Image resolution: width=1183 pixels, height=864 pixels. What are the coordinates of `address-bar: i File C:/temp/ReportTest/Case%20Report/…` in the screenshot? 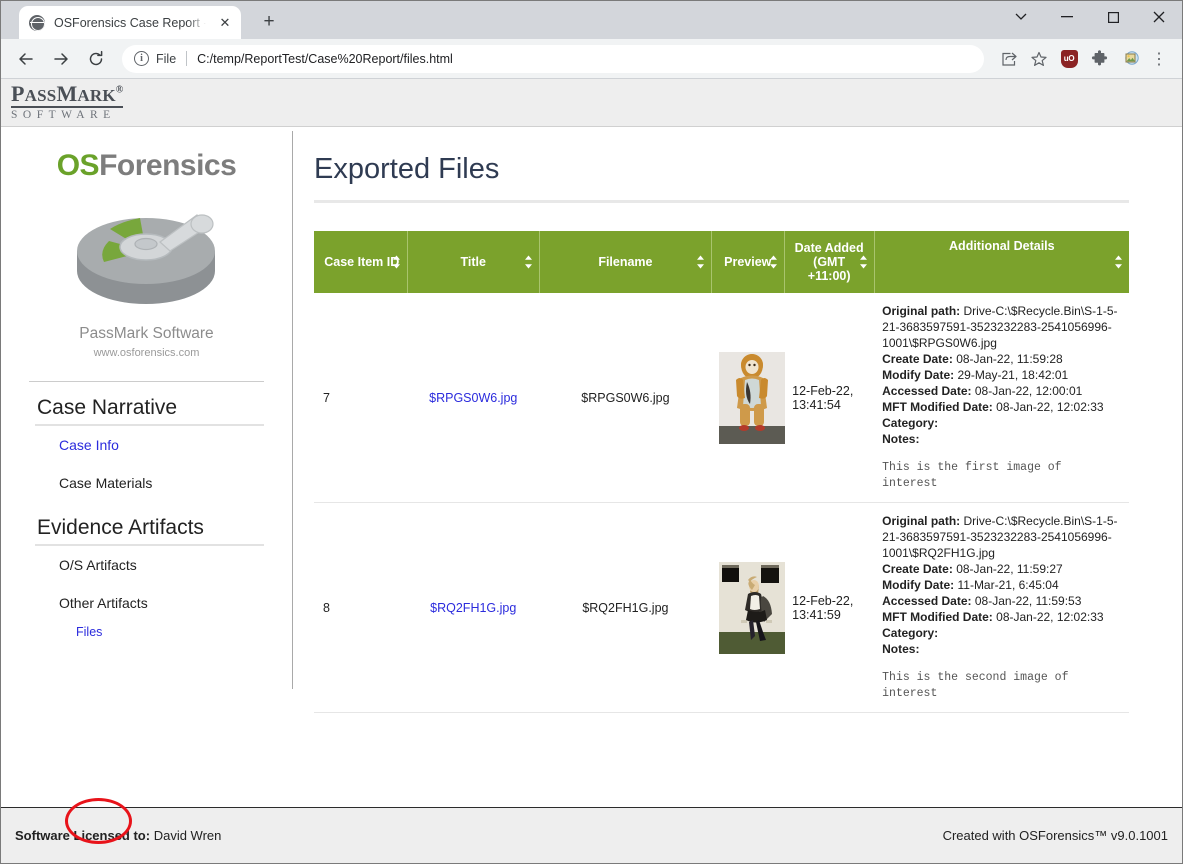 It's located at (553, 58).